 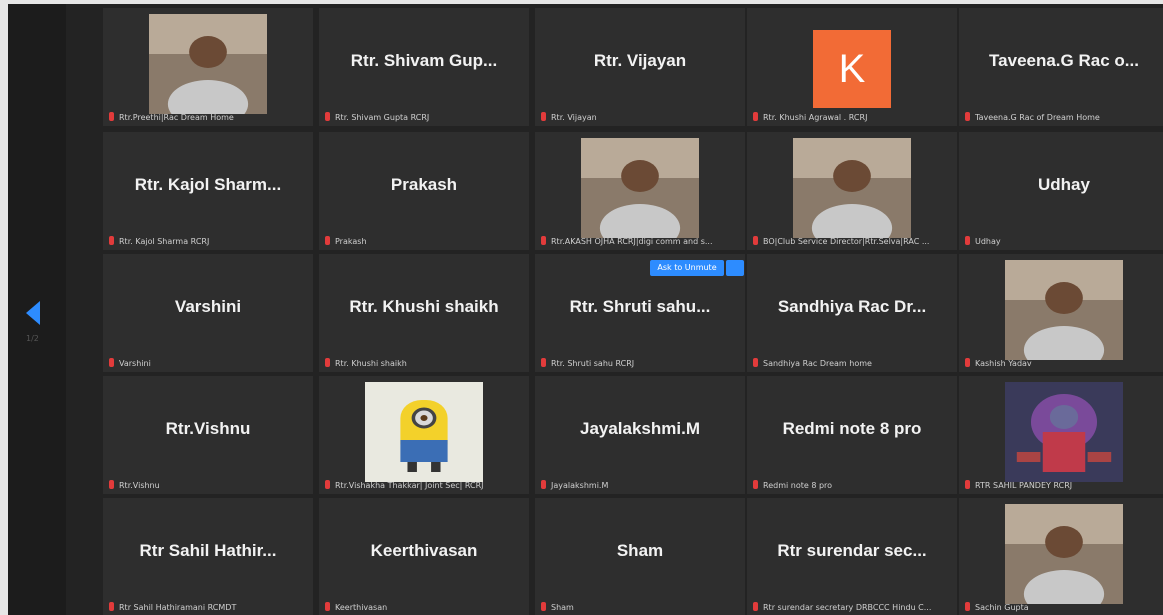 What do you see at coordinates (687, 268) in the screenshot?
I see `ask-to-unmute-button: Ask to Unmute` at bounding box center [687, 268].